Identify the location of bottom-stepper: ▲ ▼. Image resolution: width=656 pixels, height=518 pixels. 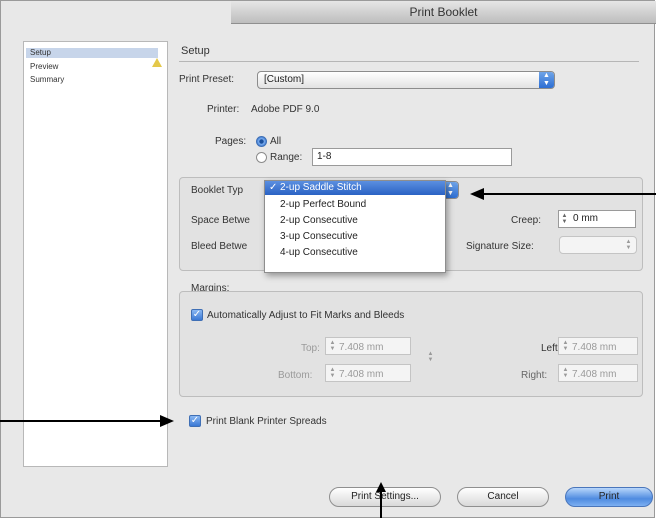
(332, 373).